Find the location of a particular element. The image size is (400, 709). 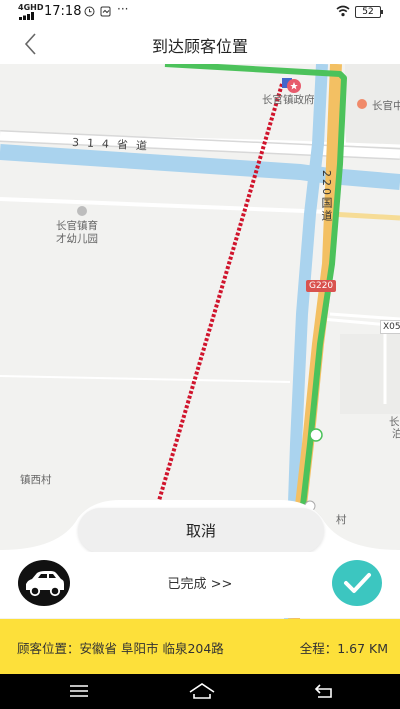

map-label-government: 长官镇政府 is located at coordinates (288, 100).